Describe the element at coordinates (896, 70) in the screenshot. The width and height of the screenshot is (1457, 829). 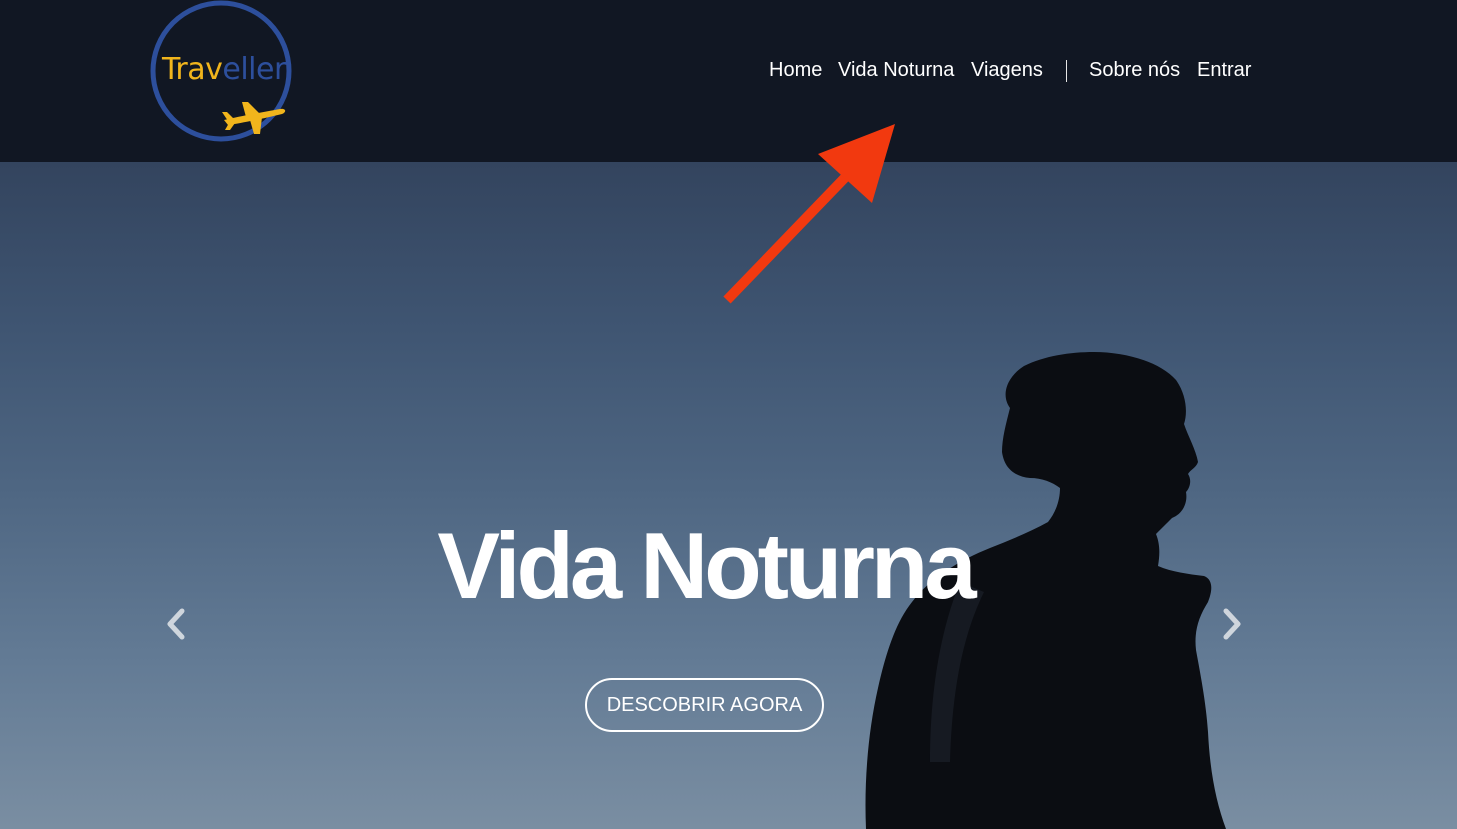
I see `nav-nightlife-link: Vida Noturna` at that location.